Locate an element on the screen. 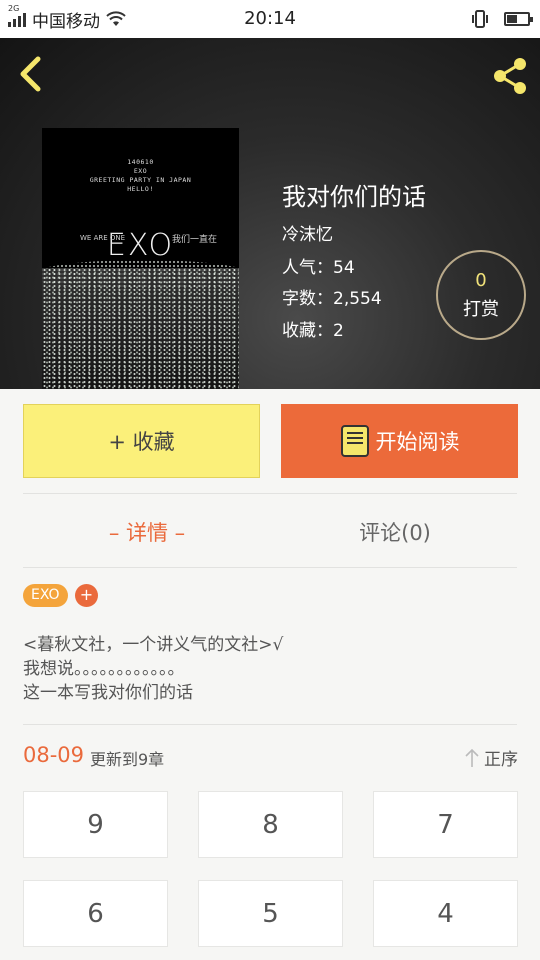 This screenshot has height=960, width=540. start-reading-button: 开始阅读 is located at coordinates (399, 441).